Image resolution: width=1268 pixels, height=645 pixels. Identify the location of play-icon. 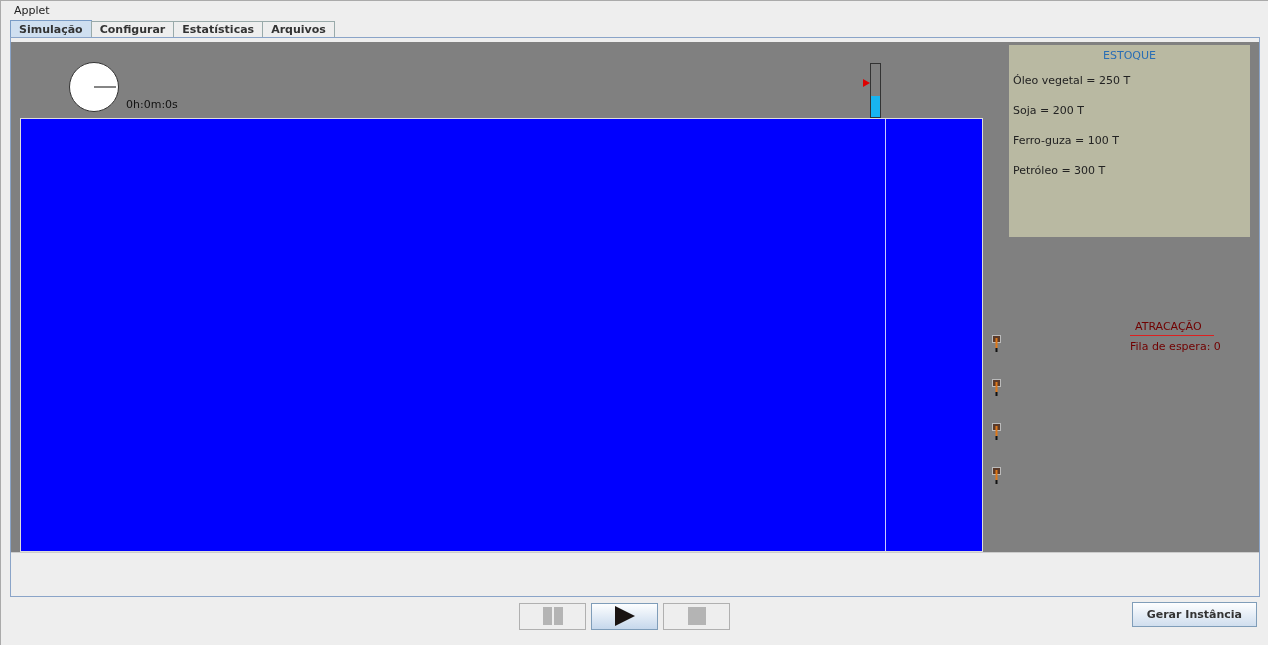
(624, 616).